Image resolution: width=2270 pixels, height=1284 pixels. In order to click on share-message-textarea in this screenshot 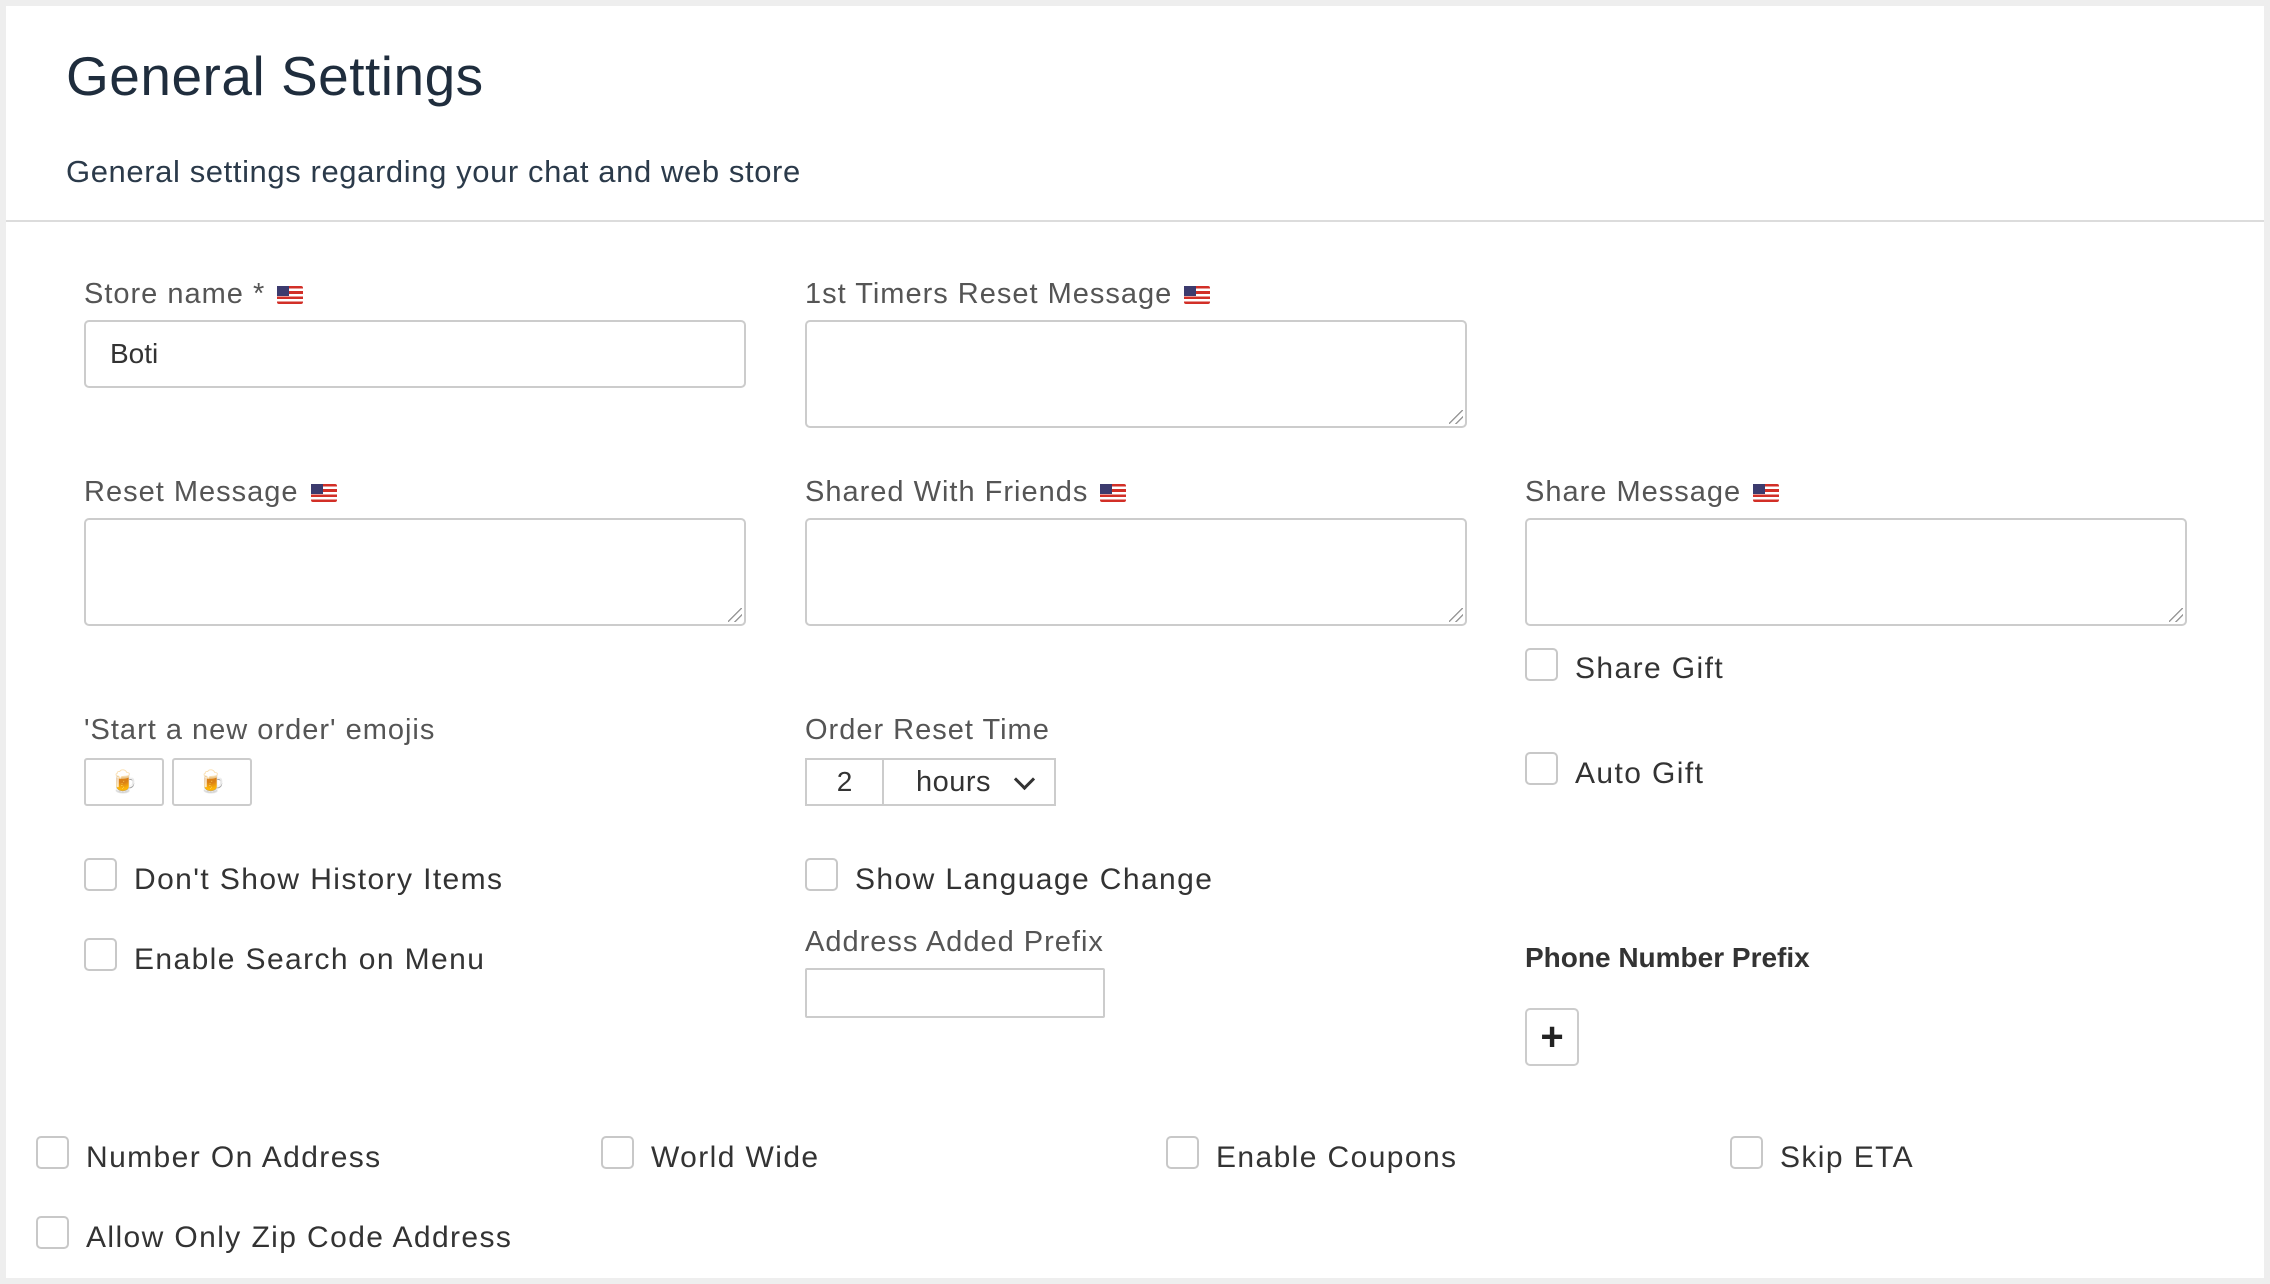, I will do `click(1856, 572)`.